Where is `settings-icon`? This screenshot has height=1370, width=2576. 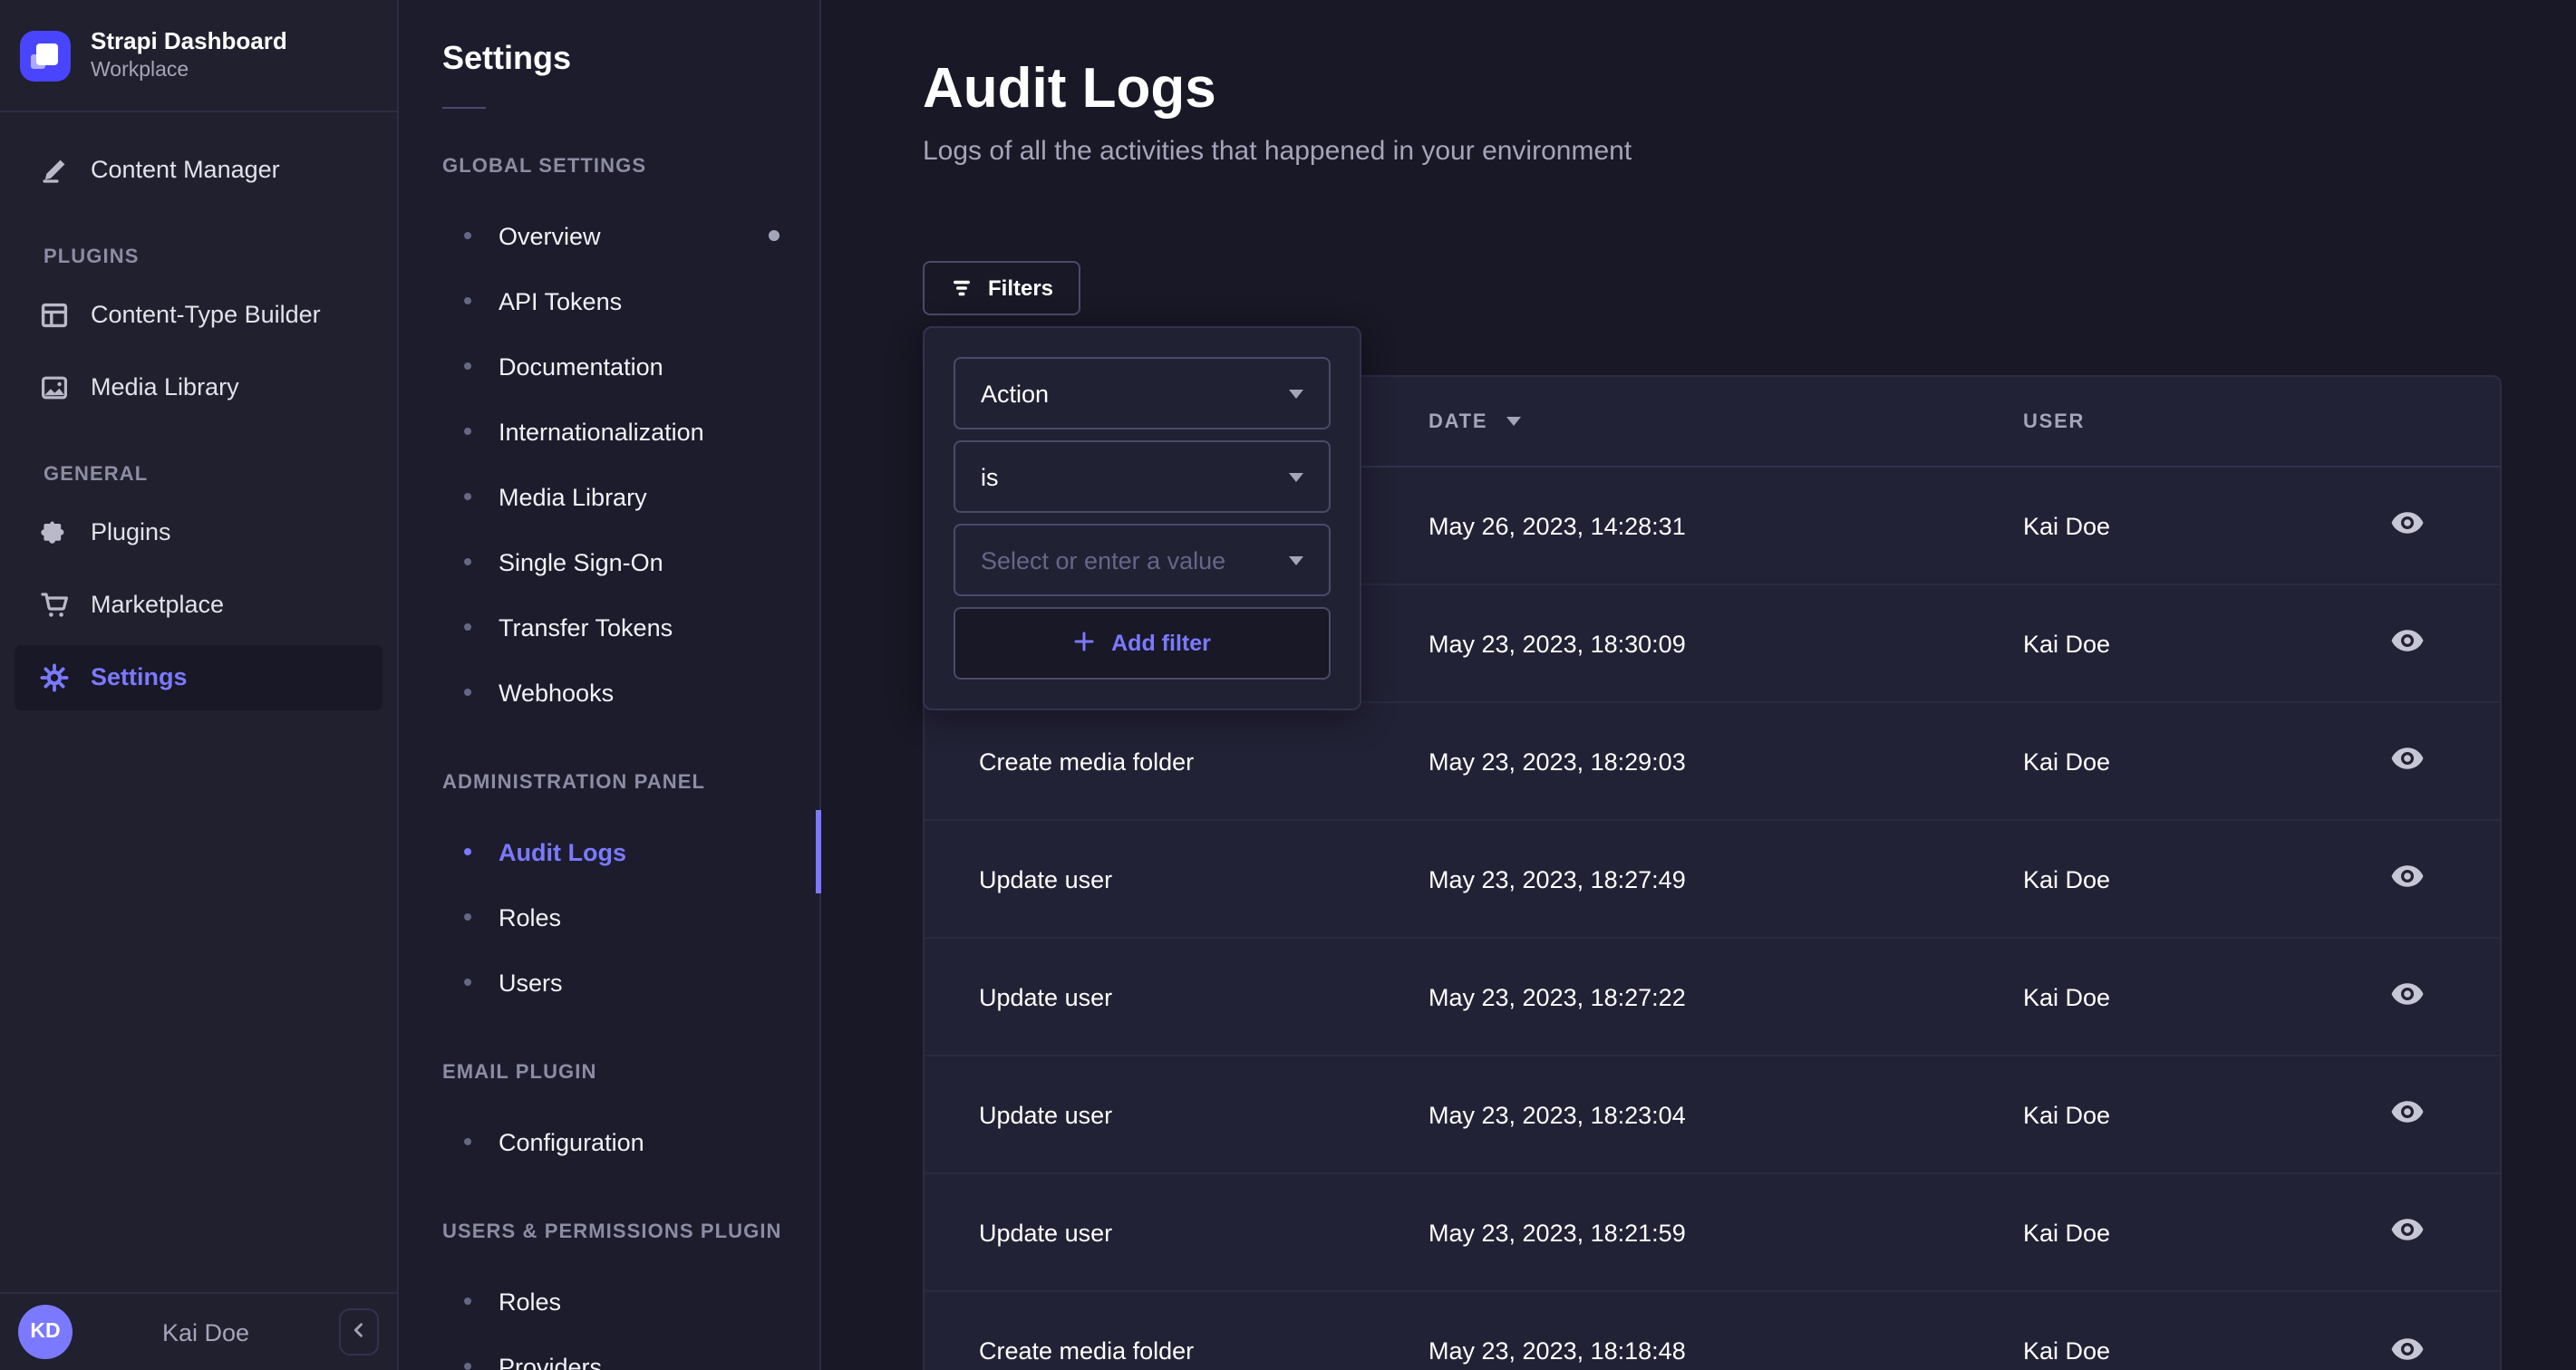
settings-icon is located at coordinates (54, 677).